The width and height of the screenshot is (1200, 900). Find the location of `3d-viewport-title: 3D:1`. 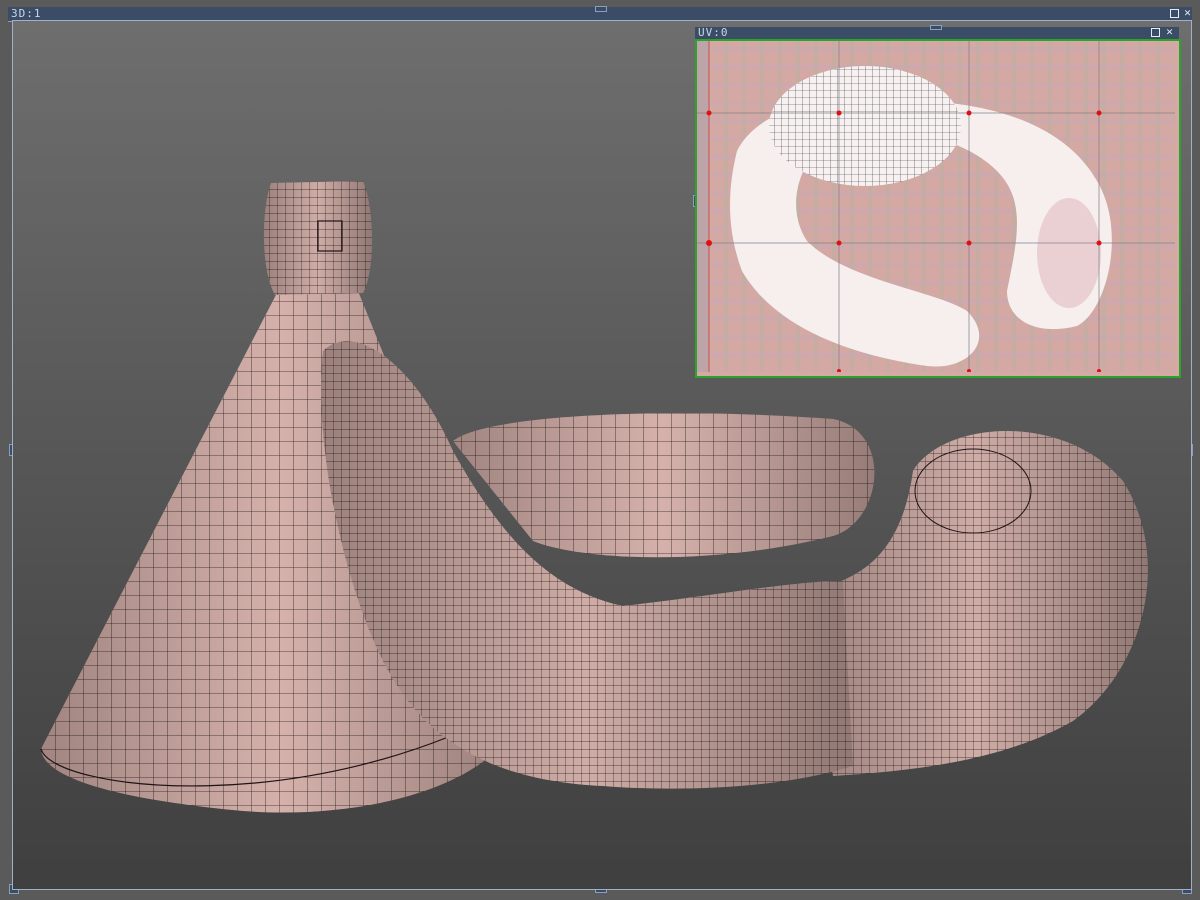

3d-viewport-title: 3D:1 is located at coordinates (26, 13).